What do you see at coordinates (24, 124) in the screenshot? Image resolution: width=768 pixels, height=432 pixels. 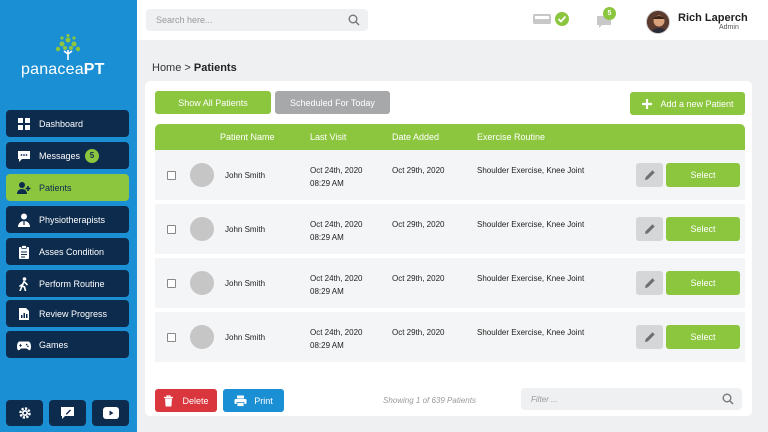 I see `dashboard-icon` at bounding box center [24, 124].